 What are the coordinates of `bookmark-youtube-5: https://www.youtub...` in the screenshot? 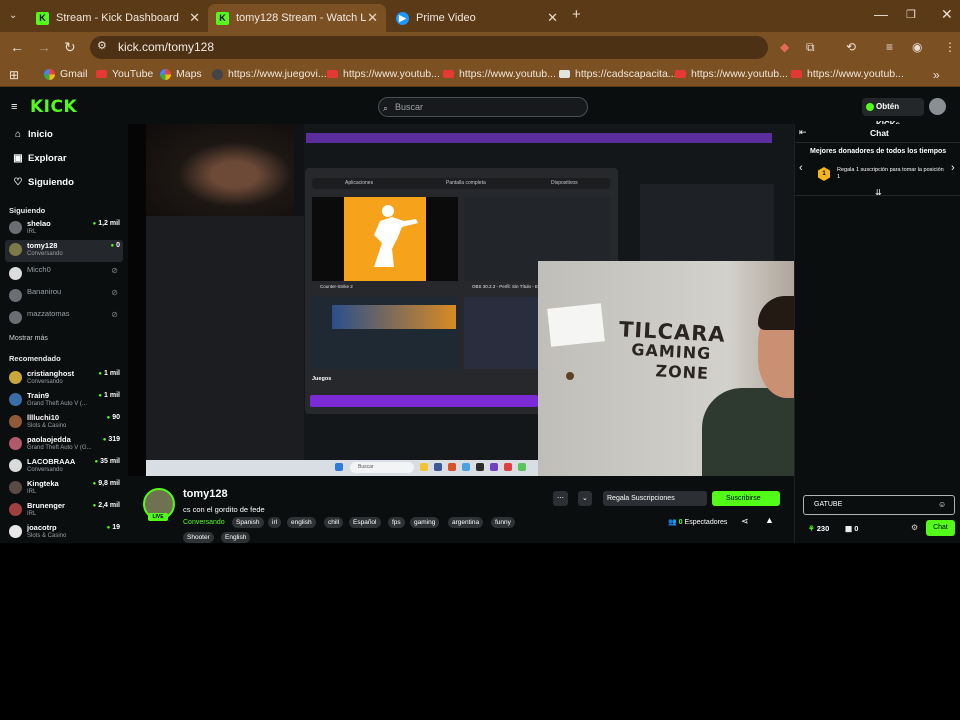 It's located at (847, 74).